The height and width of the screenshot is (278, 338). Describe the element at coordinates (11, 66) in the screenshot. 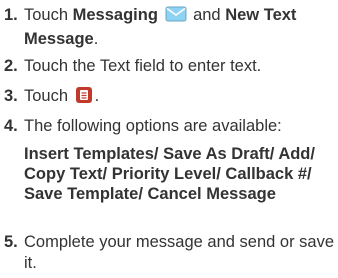

I see `step-number: 2.` at that location.